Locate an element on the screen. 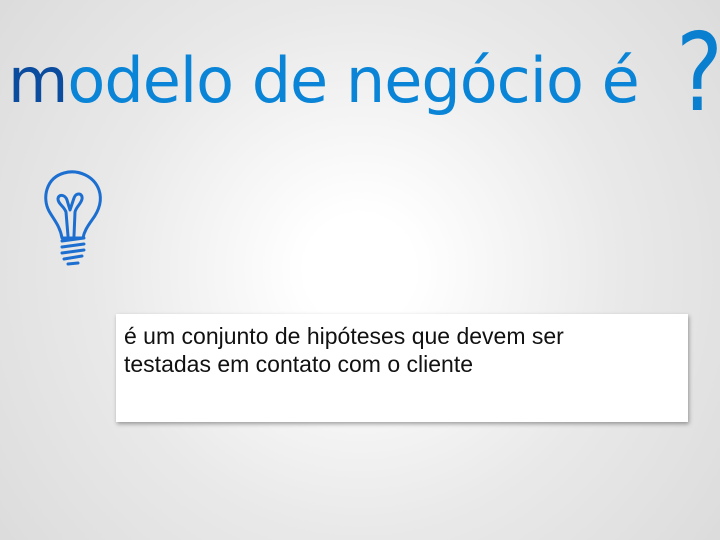 This screenshot has height=540, width=720. definition-line-1: é um conjunto de hipóteses que devem ser is located at coordinates (344, 336).